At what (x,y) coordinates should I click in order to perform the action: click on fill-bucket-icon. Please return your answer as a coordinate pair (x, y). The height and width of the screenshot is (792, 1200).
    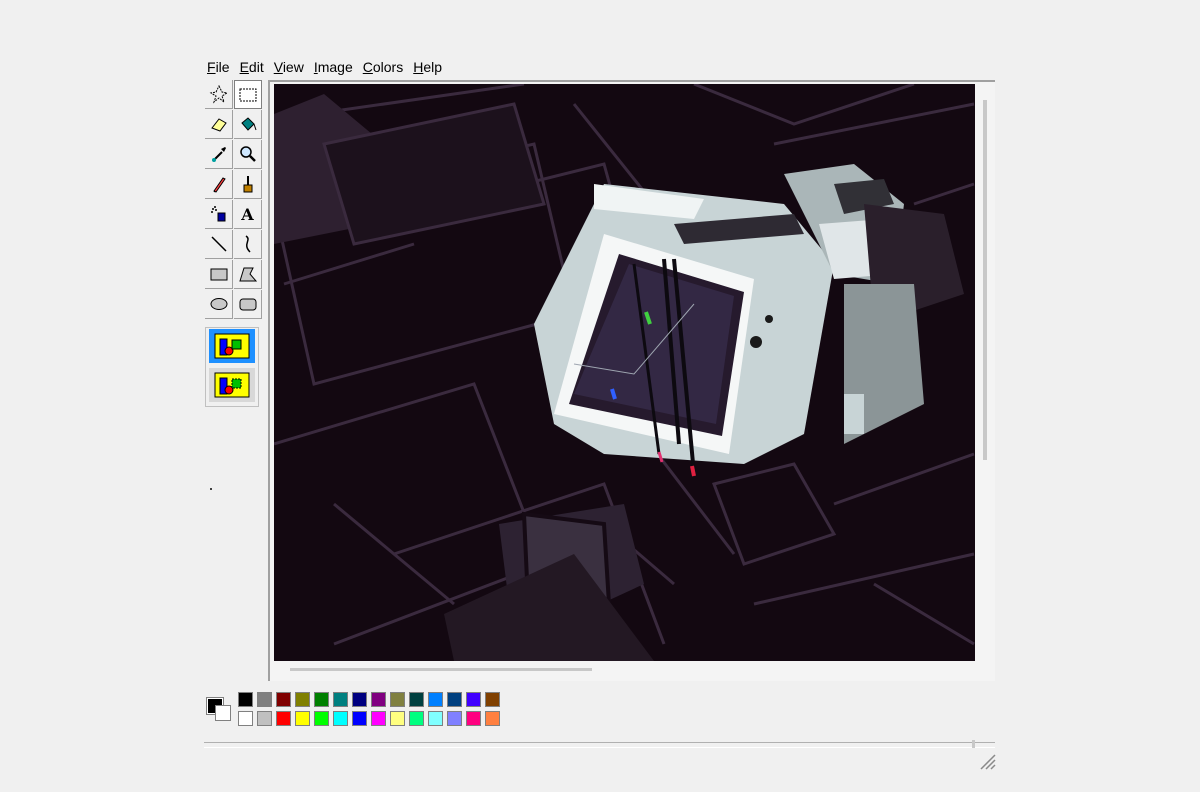
    Looking at the image, I should click on (248, 124).